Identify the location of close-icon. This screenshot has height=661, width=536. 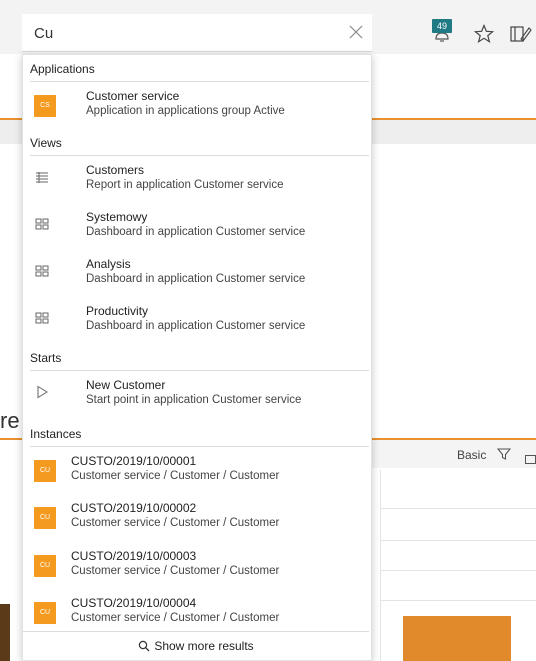
(356, 34).